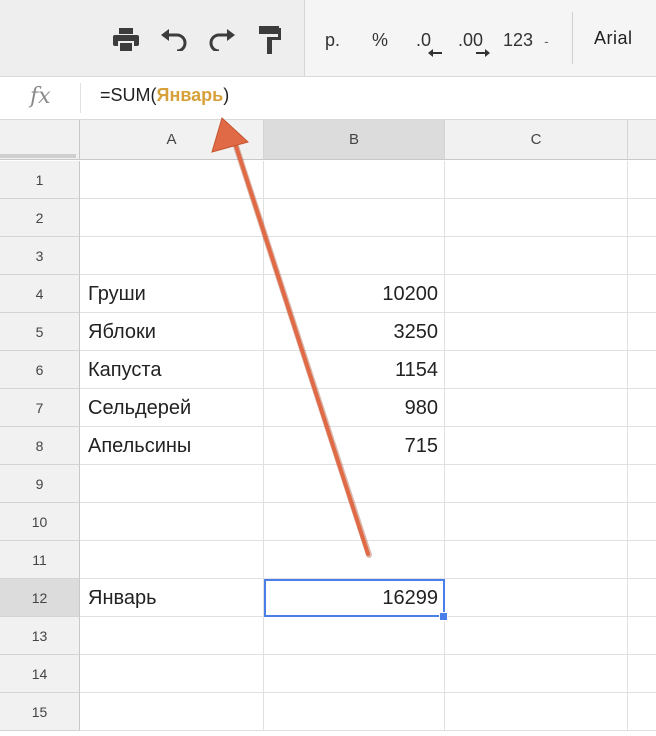 This screenshot has height=736, width=656. What do you see at coordinates (354, 598) in the screenshot?
I see `cell-b12: 16299` at bounding box center [354, 598].